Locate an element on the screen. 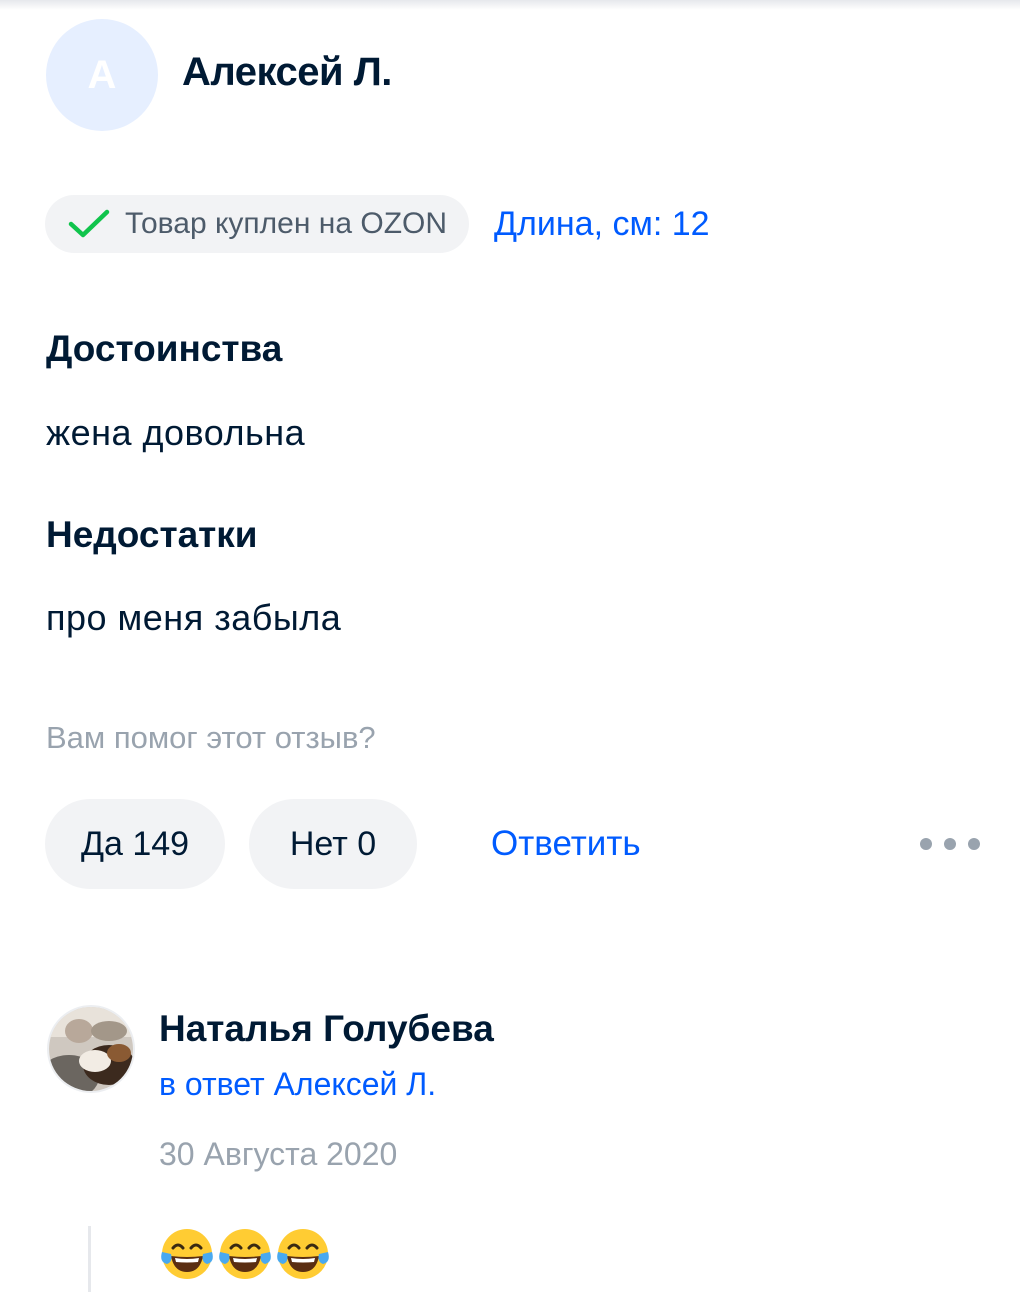 This screenshot has height=1292, width=1020. verified-purchase-label: Товар куплен на OZON is located at coordinates (286, 223).